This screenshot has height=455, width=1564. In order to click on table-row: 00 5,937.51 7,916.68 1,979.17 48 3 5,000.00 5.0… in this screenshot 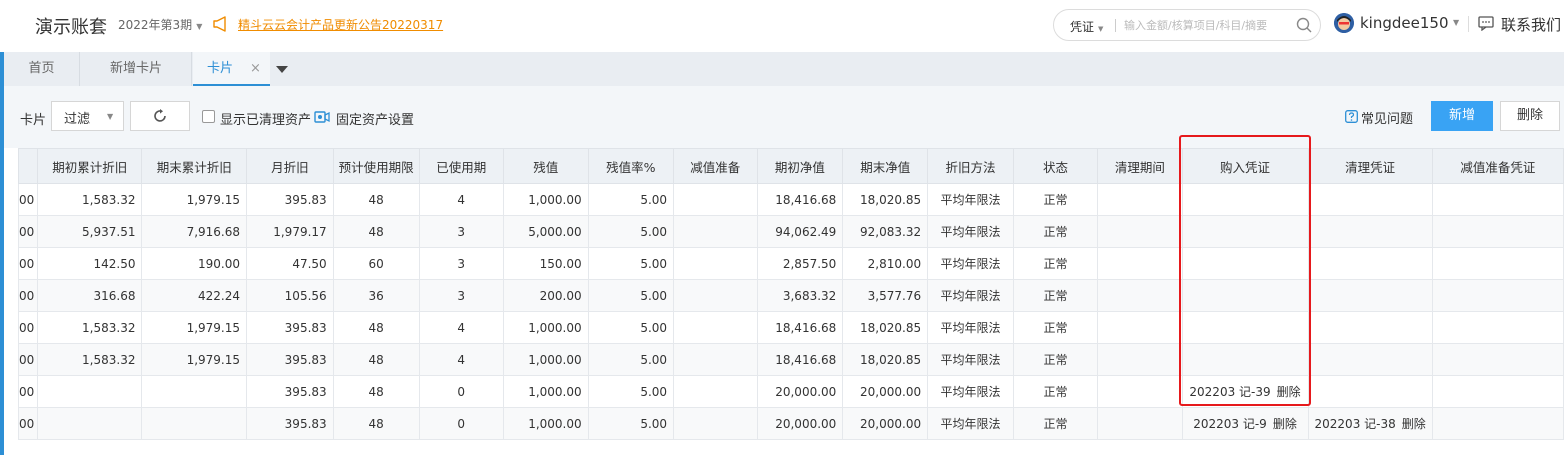, I will do `click(791, 231)`.